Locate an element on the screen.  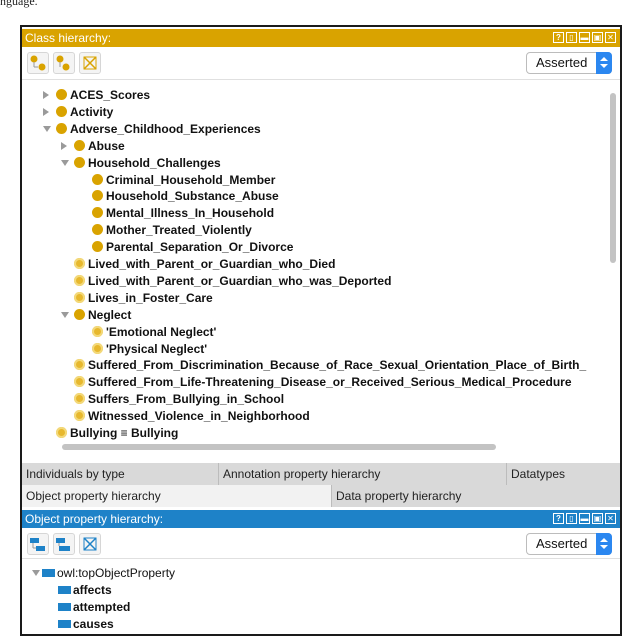
add-subclass-button is located at coordinates (38, 63).